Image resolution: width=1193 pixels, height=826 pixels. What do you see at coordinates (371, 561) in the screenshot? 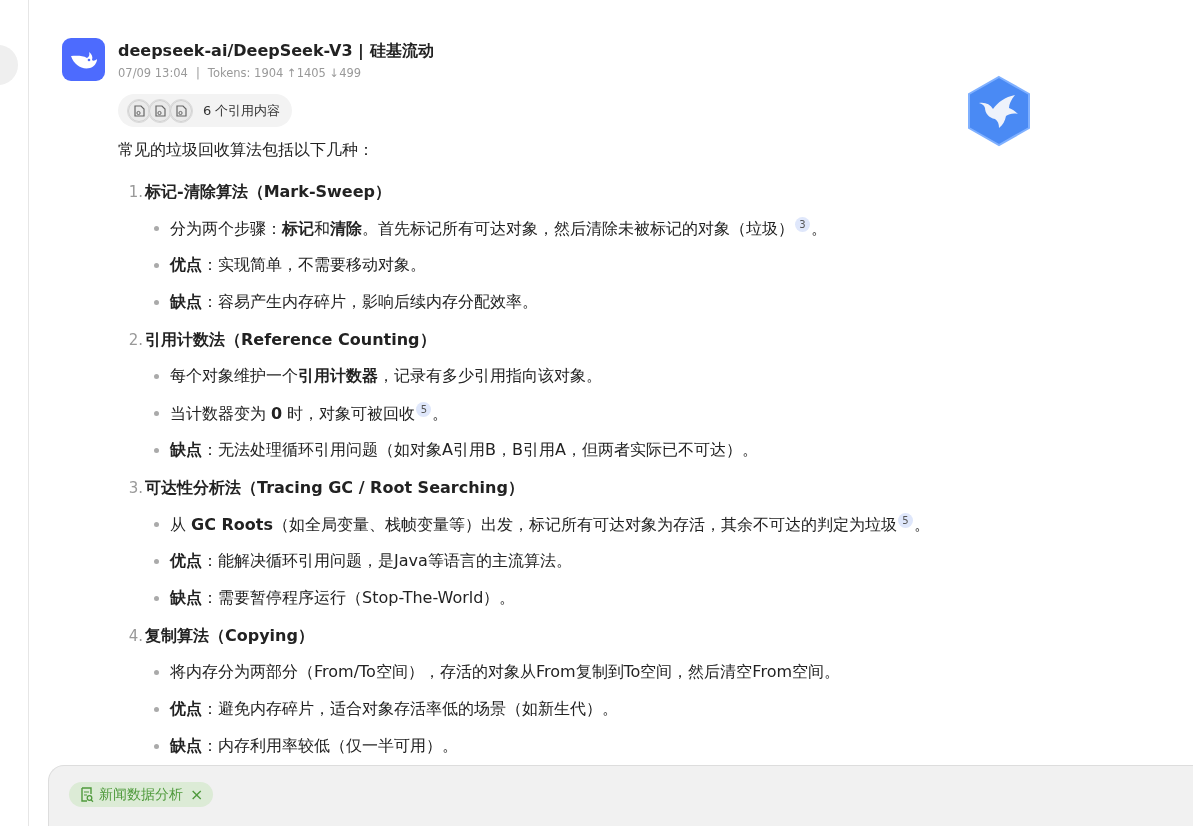
I see `bullet-text: 优点：能解决循环引用问题，是Java等语言的主流算法。` at bounding box center [371, 561].